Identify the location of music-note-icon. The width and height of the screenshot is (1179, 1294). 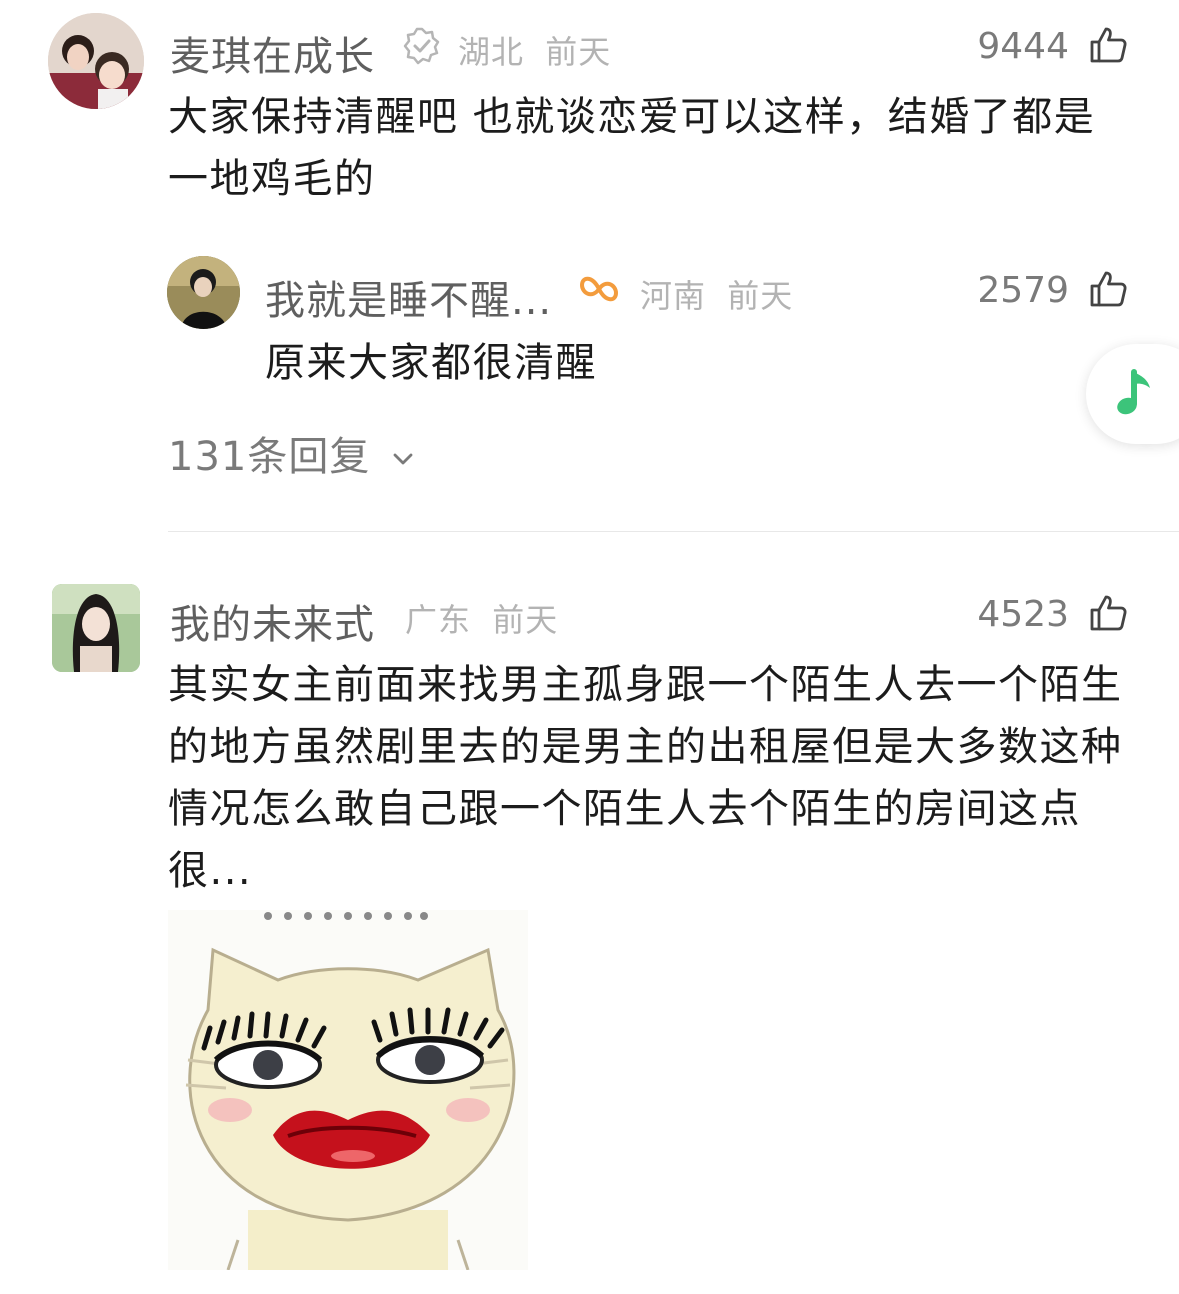
(1133, 392).